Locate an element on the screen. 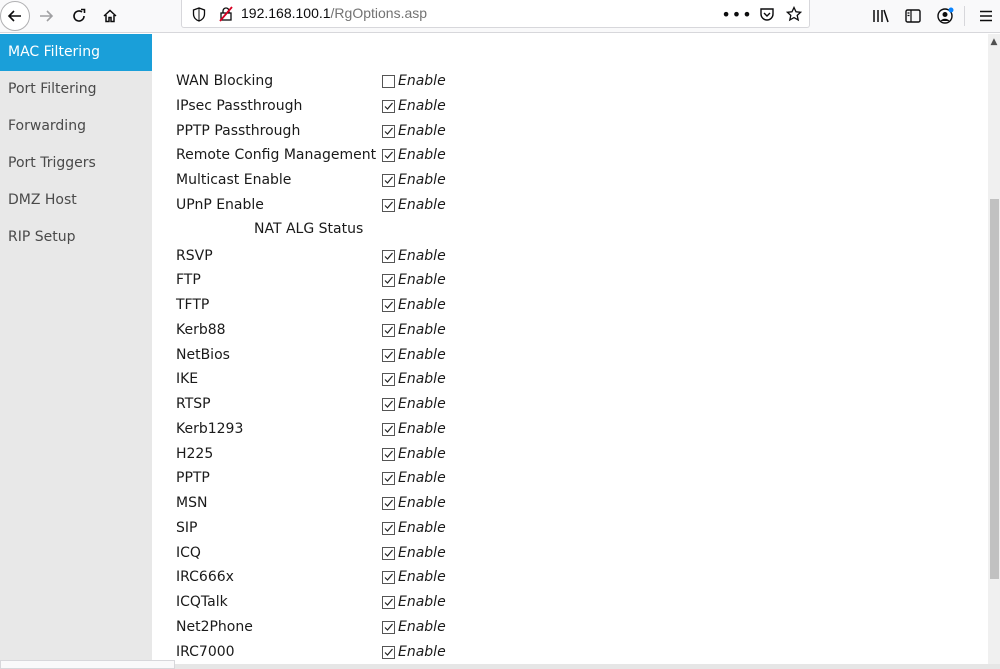  browser-toolbar: 192.168.100.1/RgOptions.asp ••• is located at coordinates (500, 16).